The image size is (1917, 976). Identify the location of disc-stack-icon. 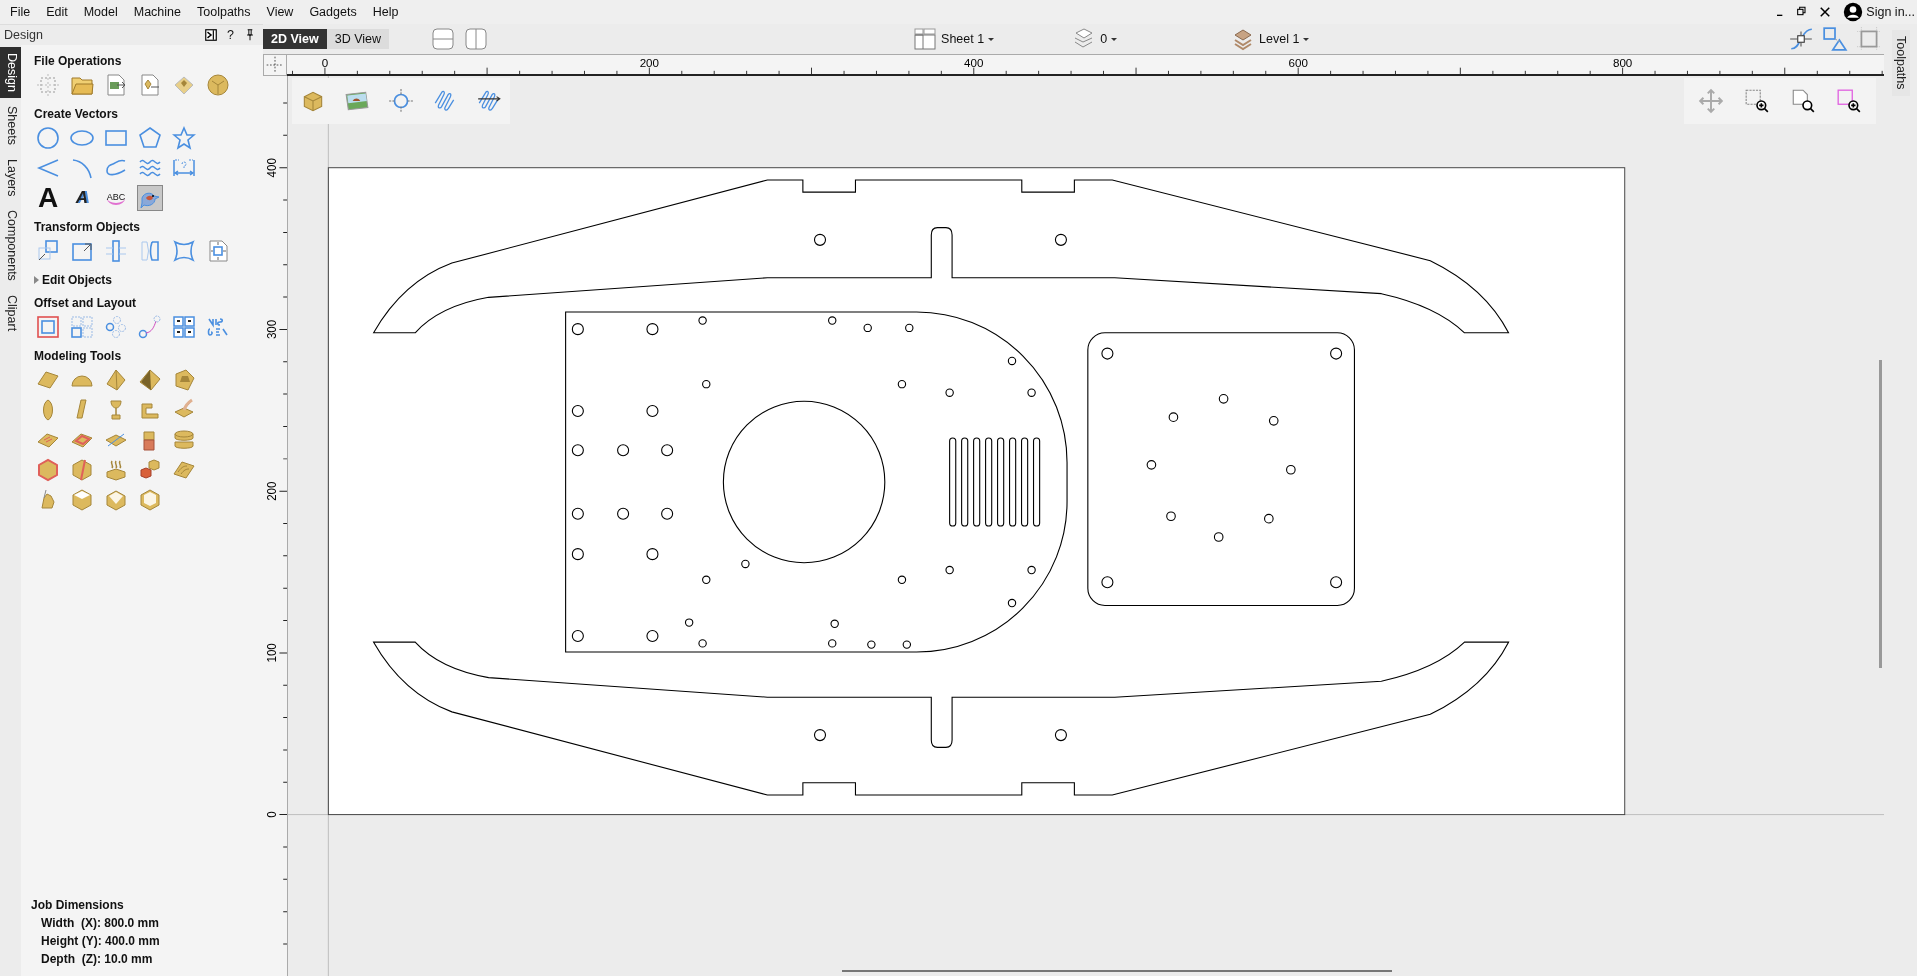
(184, 440).